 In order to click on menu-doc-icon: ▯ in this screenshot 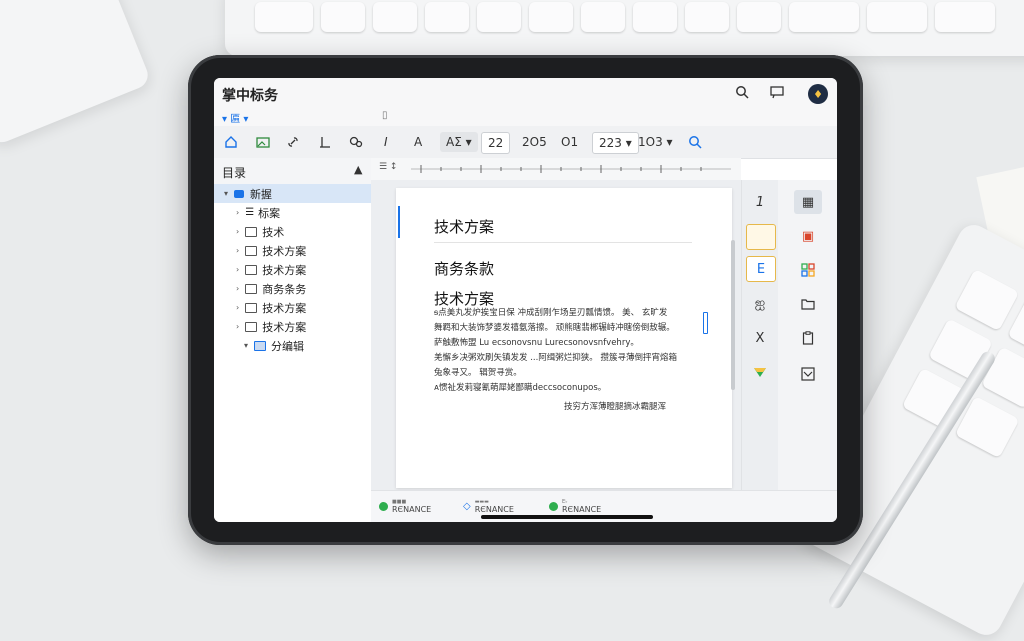, I will do `click(385, 115)`.